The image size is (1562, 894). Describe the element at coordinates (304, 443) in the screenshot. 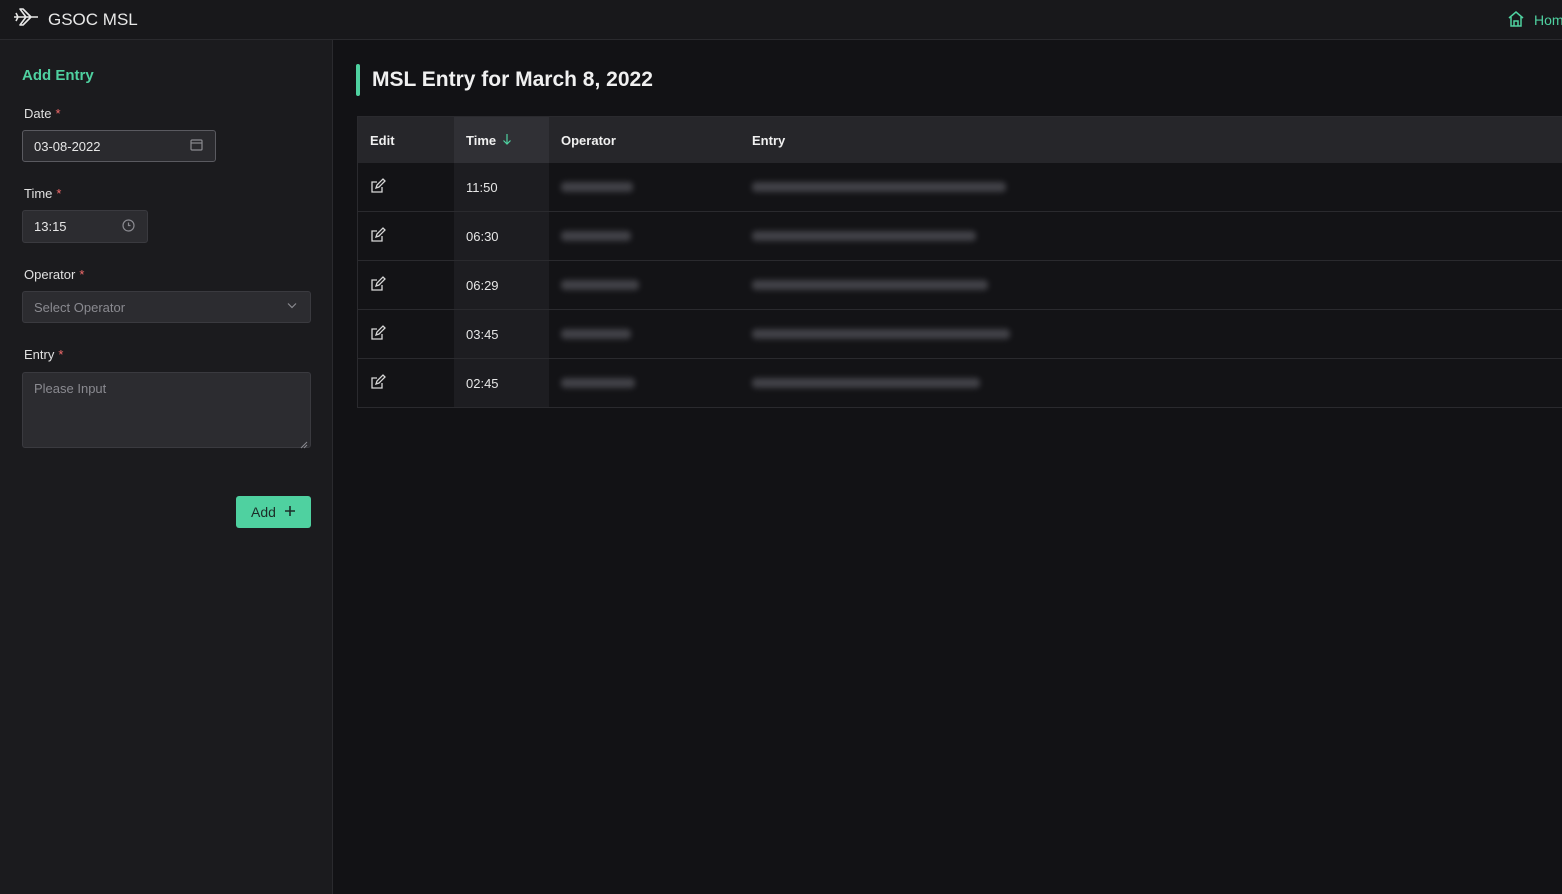

I see `resize-handle` at that location.